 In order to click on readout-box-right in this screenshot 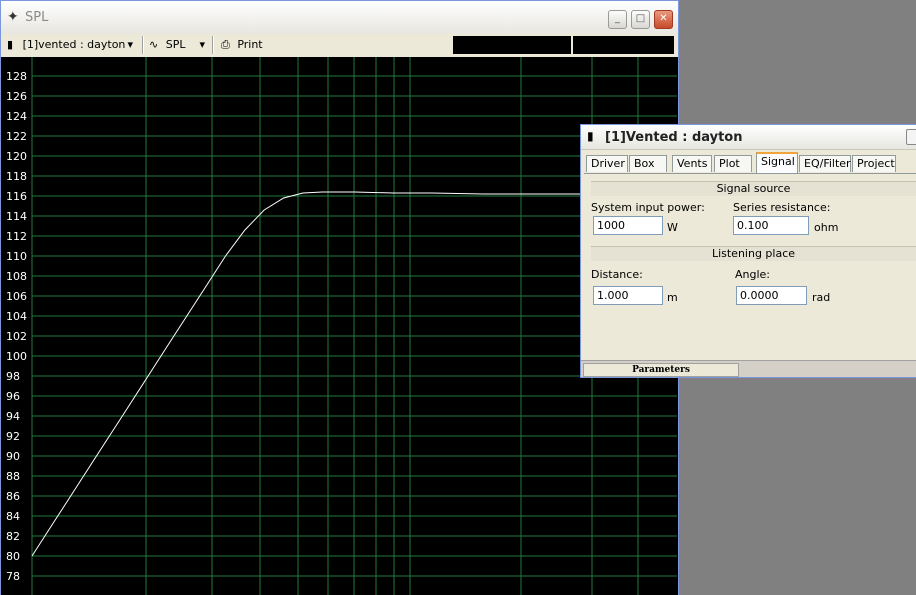, I will do `click(623, 45)`.